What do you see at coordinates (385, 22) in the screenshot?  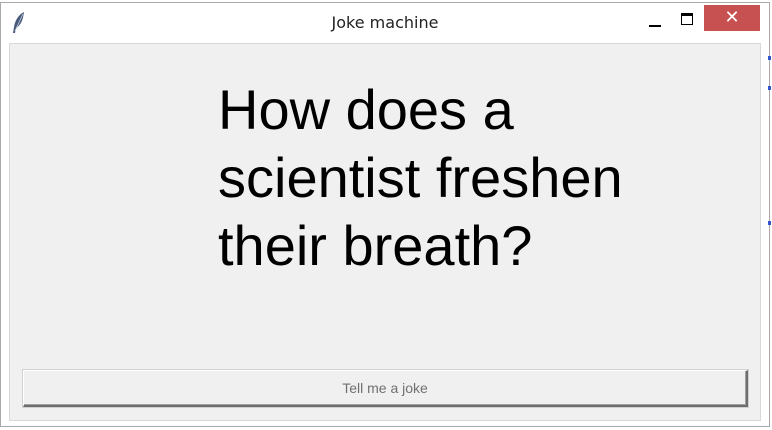 I see `title-bar: Joke machine ✕` at bounding box center [385, 22].